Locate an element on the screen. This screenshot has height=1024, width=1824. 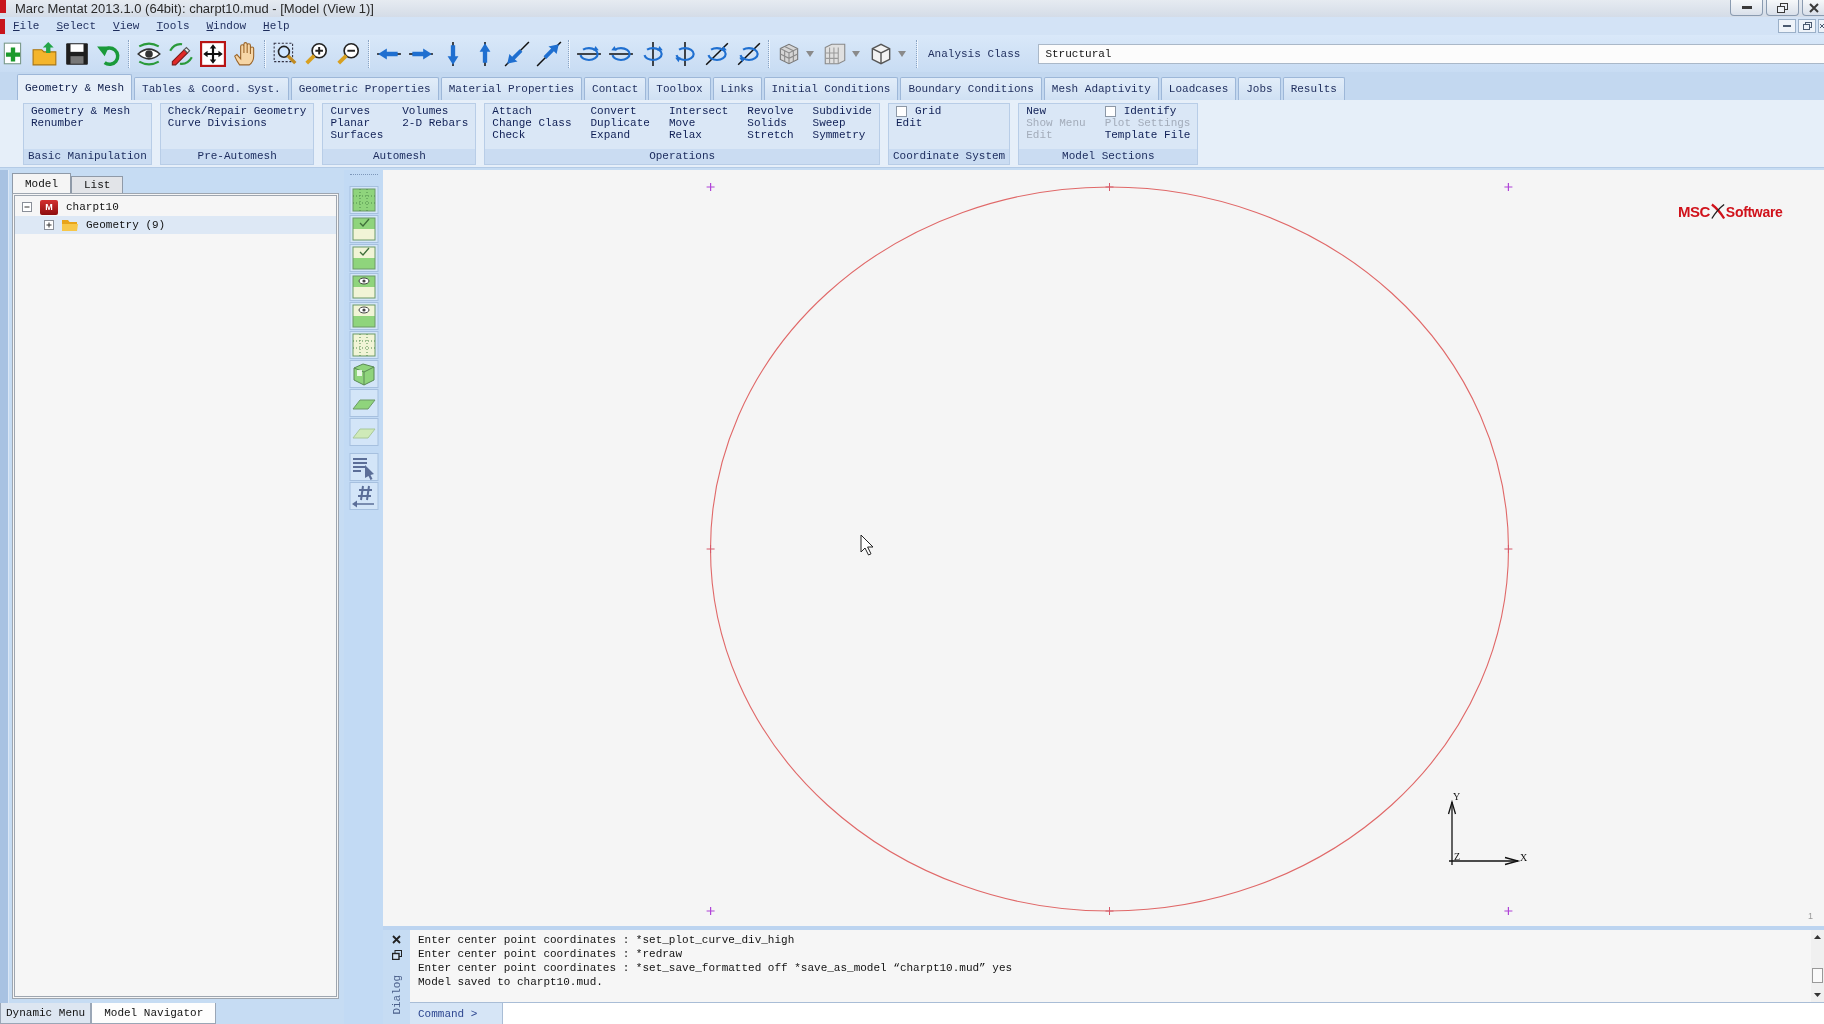
menu-item: File is located at coordinates (26, 26).